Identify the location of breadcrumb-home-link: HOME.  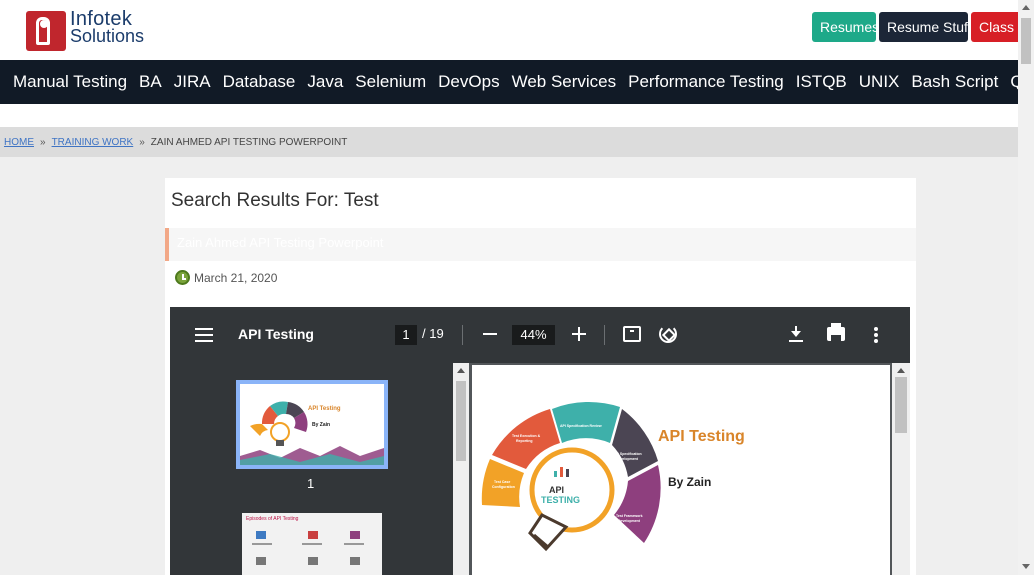
(19, 142).